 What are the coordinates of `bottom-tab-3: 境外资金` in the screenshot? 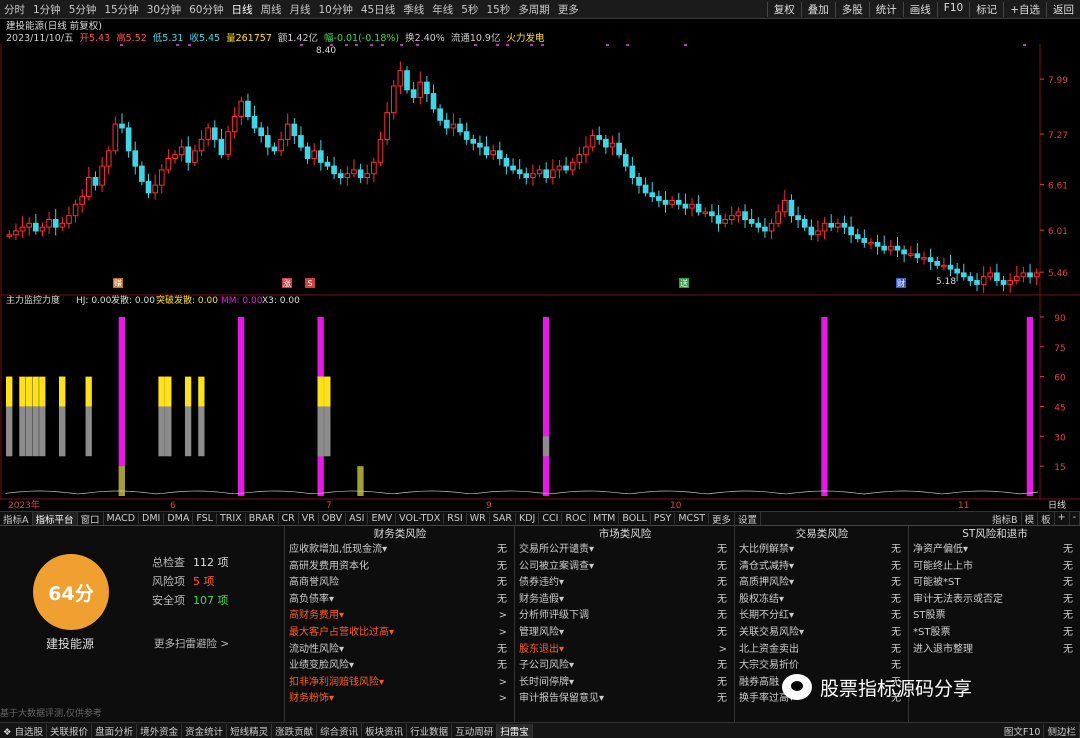 It's located at (160, 730).